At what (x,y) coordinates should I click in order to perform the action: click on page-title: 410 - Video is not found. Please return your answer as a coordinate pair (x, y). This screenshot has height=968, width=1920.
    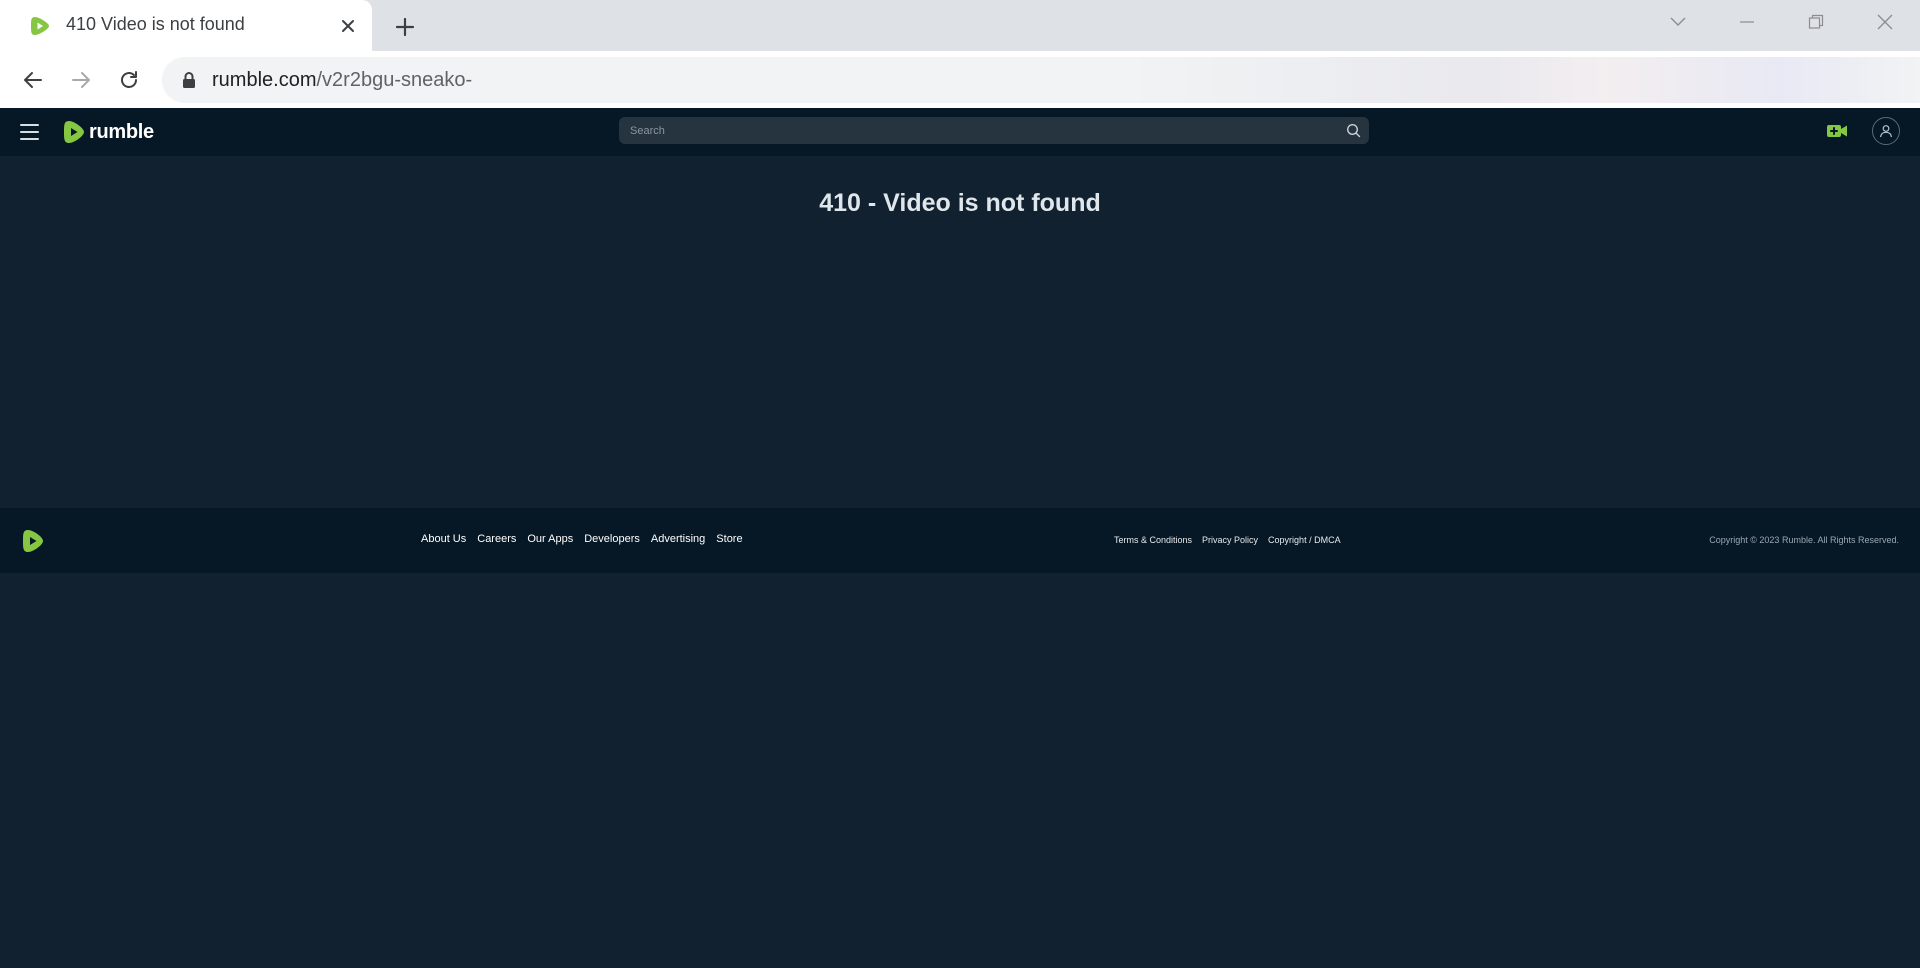
    Looking at the image, I should click on (960, 203).